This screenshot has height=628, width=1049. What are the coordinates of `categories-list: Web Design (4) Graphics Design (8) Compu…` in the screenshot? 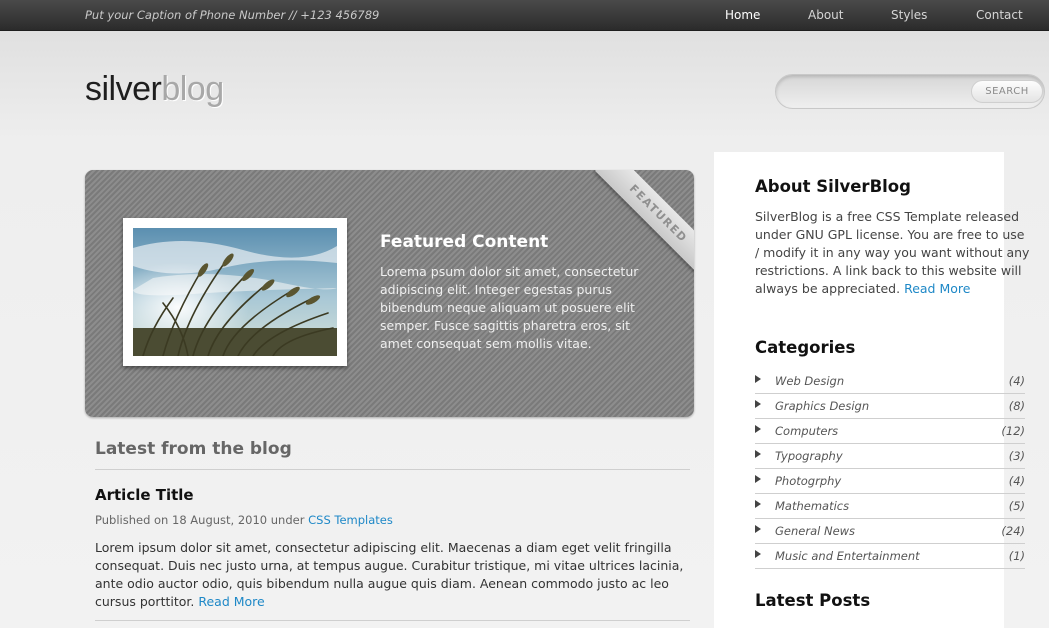 It's located at (890, 469).